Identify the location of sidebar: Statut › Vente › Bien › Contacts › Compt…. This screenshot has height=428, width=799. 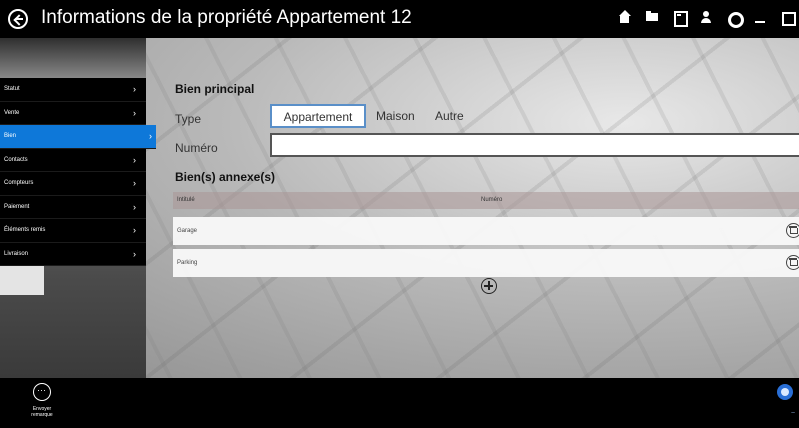
(78, 172).